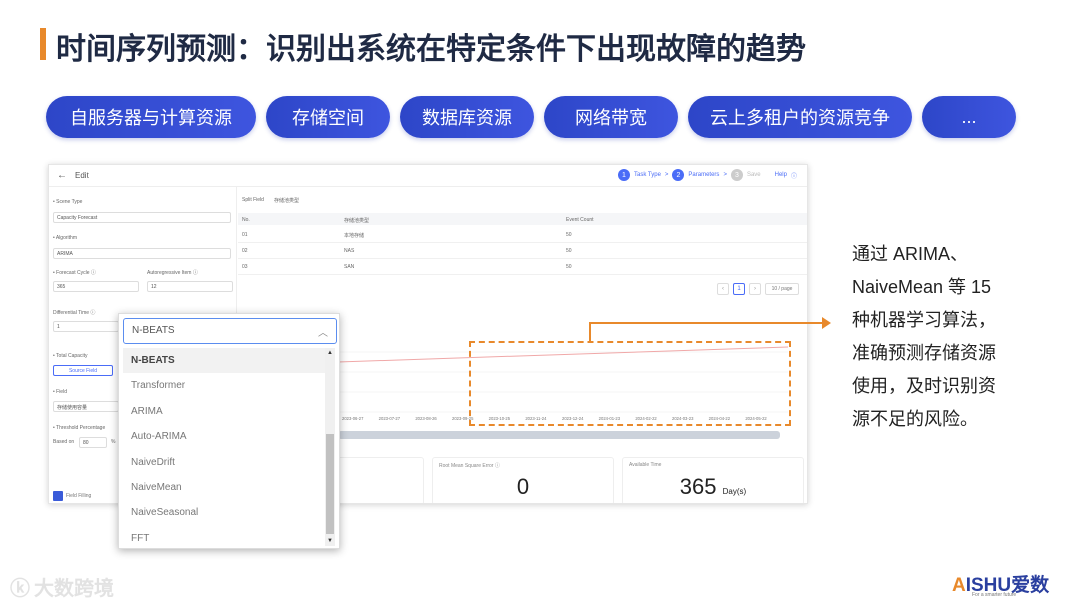  What do you see at coordinates (58, 496) in the screenshot?
I see `field-filling-icon` at bounding box center [58, 496].